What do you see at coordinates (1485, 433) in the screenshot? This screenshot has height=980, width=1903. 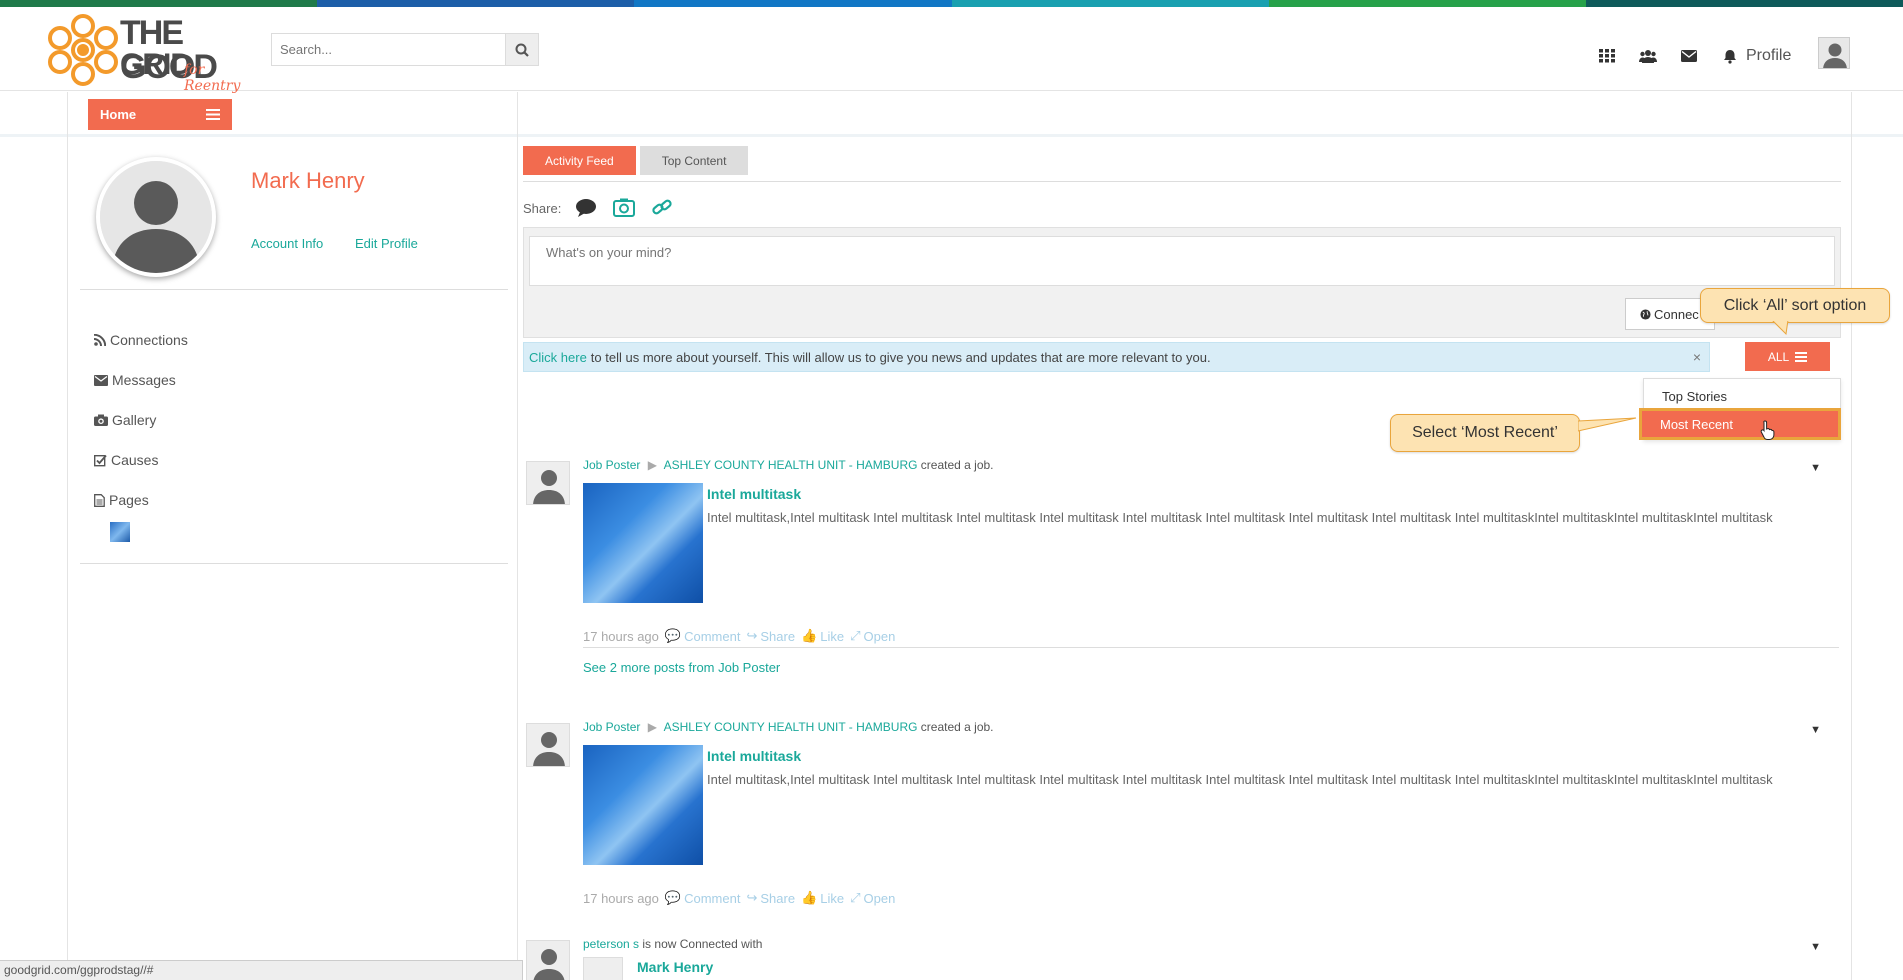 I see `tutorial-callout-most-recent: Select ‘Most Recent’` at bounding box center [1485, 433].